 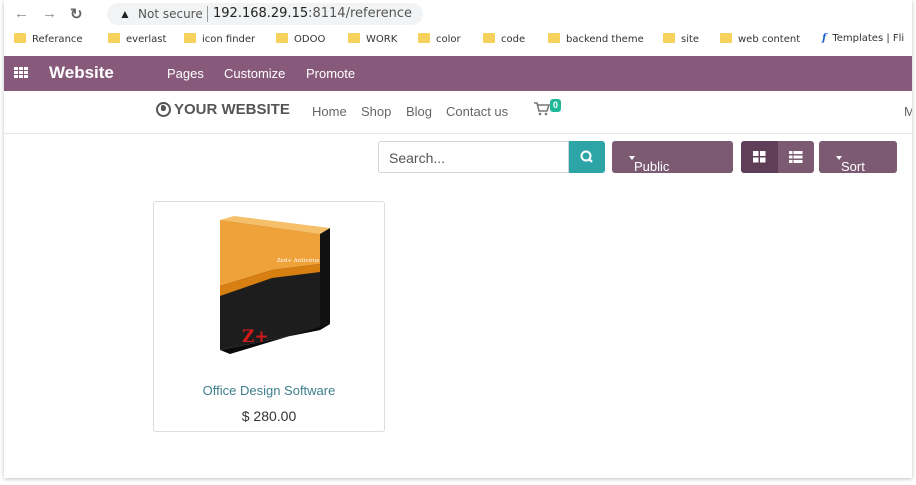 I want to click on bookmark-site: site, so click(x=681, y=39).